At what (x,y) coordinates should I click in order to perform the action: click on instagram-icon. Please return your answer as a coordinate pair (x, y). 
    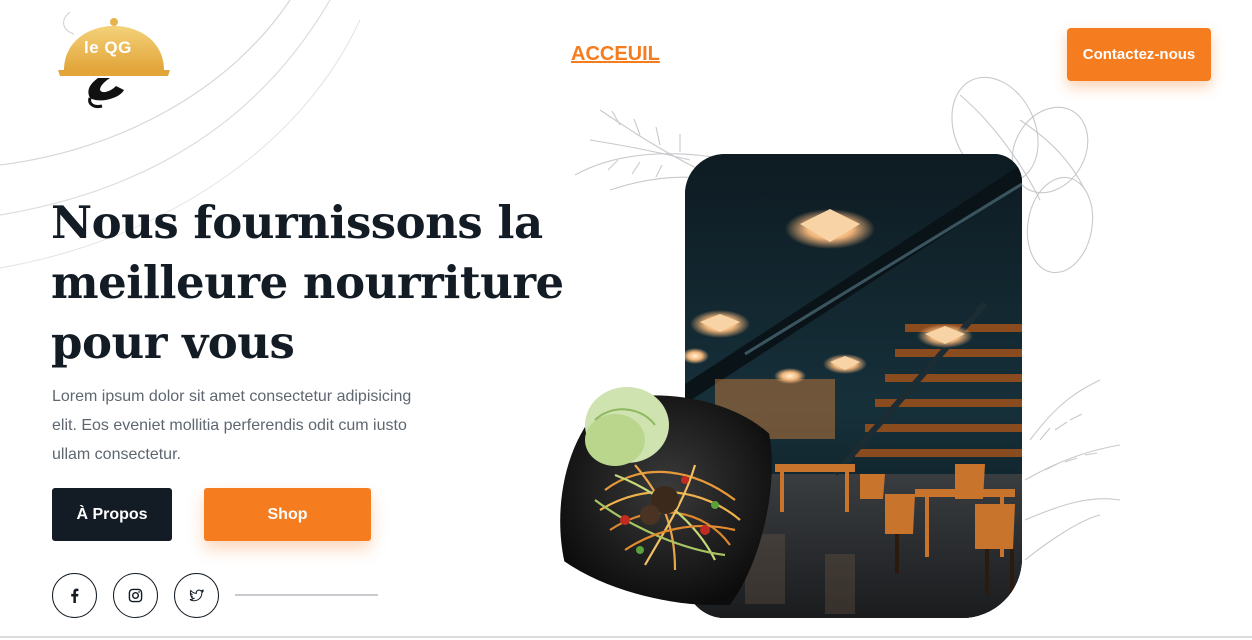
    Looking at the image, I should click on (135, 595).